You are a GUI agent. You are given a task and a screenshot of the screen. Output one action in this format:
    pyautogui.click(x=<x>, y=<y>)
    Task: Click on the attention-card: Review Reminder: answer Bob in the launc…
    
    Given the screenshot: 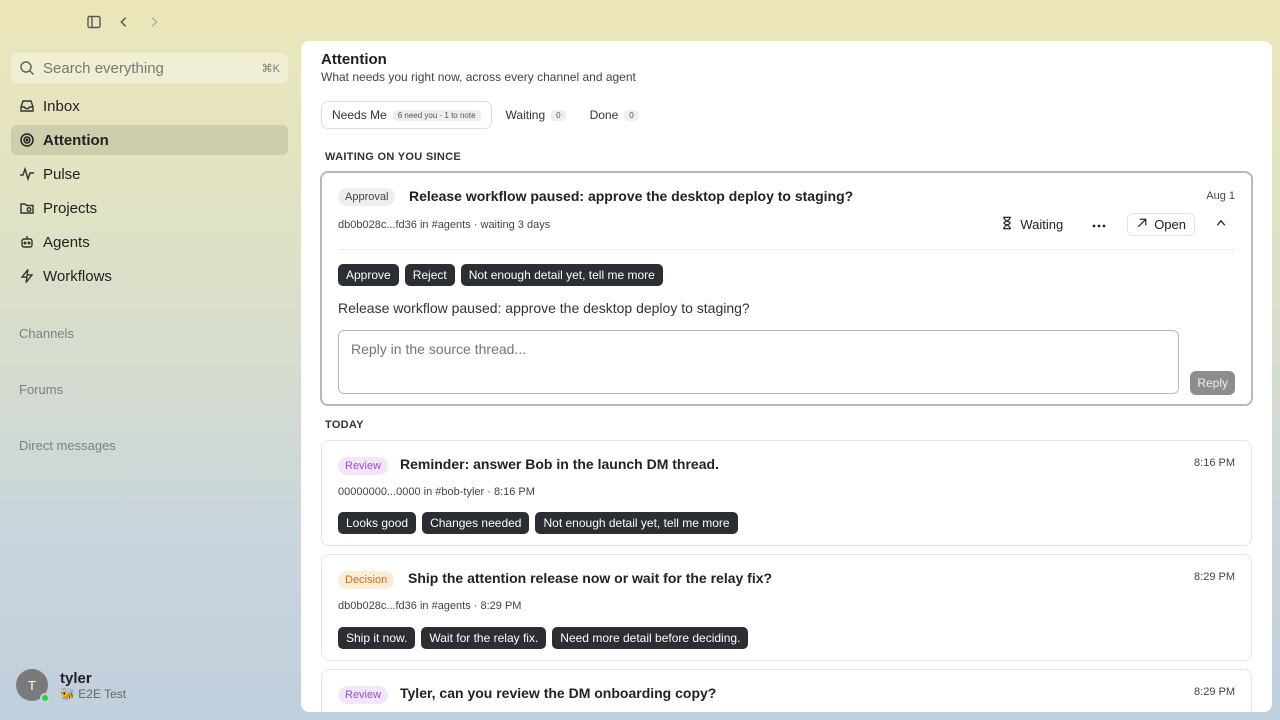 What is the action you would take?
    pyautogui.click(x=786, y=493)
    